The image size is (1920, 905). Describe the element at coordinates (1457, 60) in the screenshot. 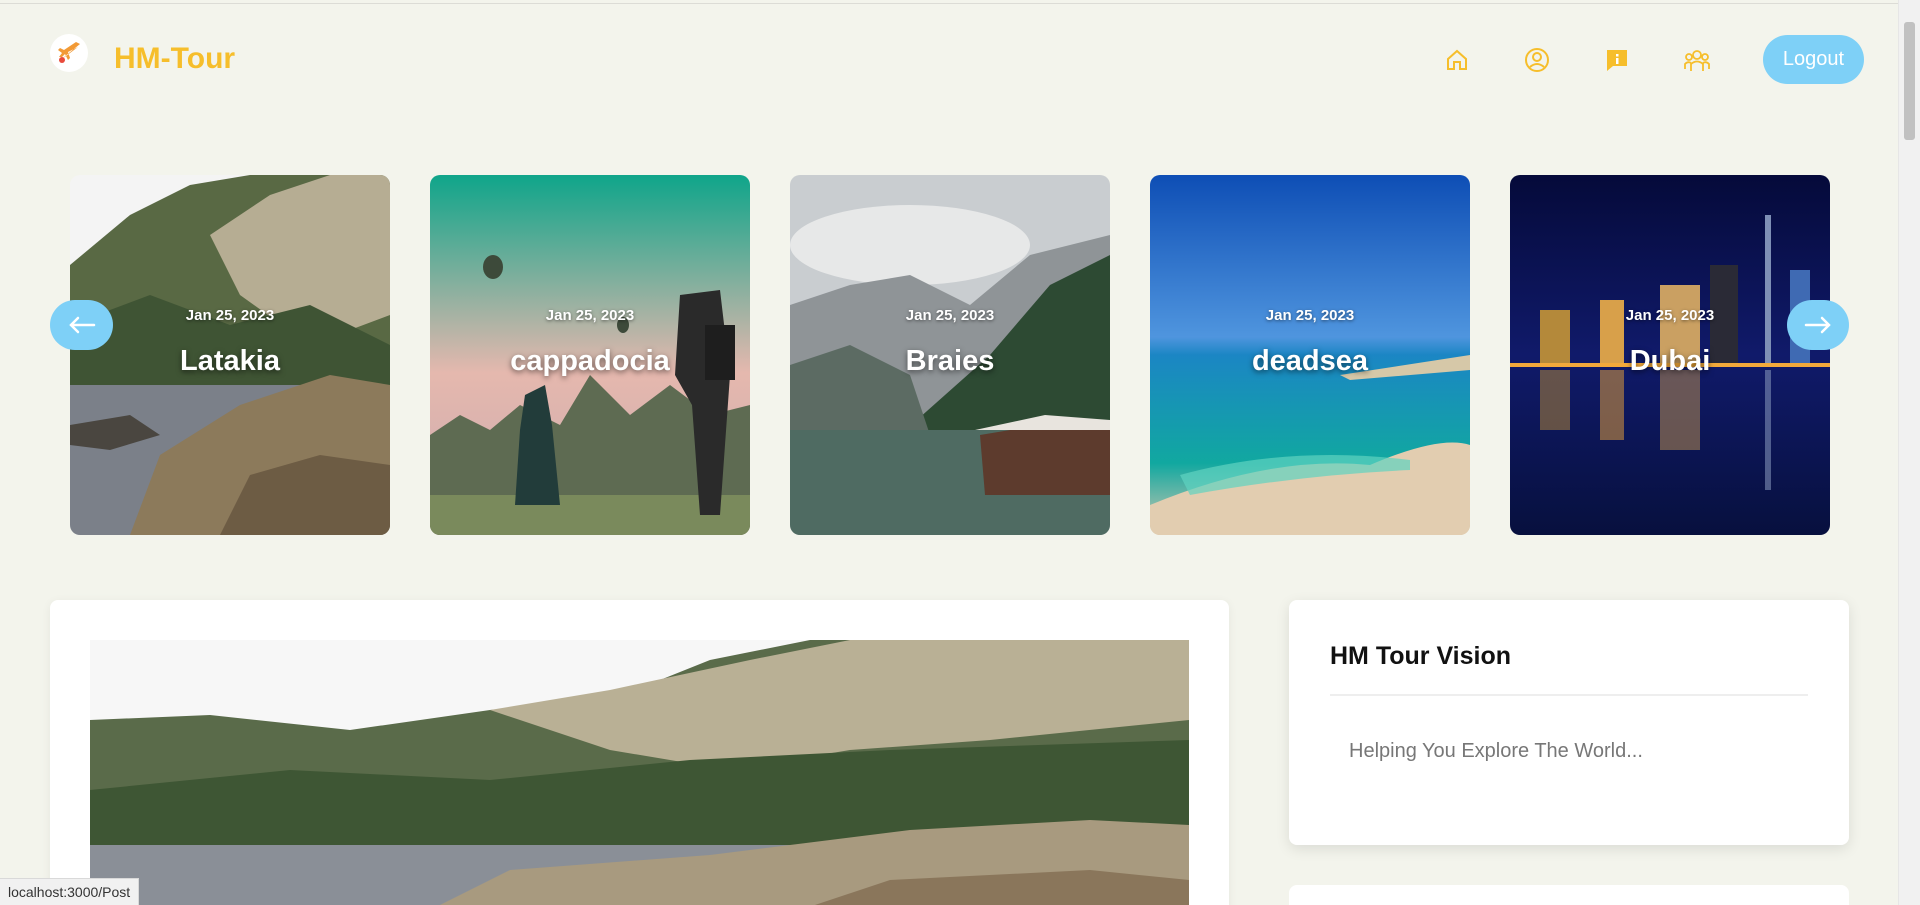

I see `home-icon` at that location.